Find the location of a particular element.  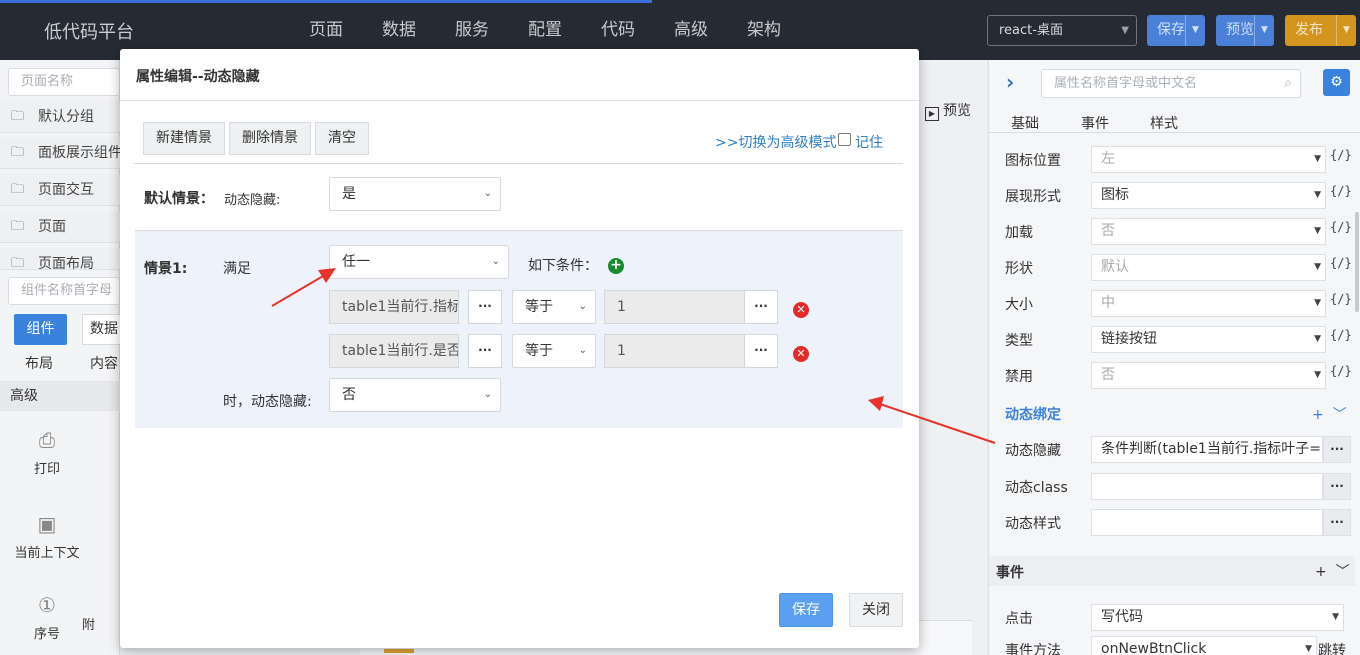

prop-select: 图标 ▼ is located at coordinates (1208, 195).